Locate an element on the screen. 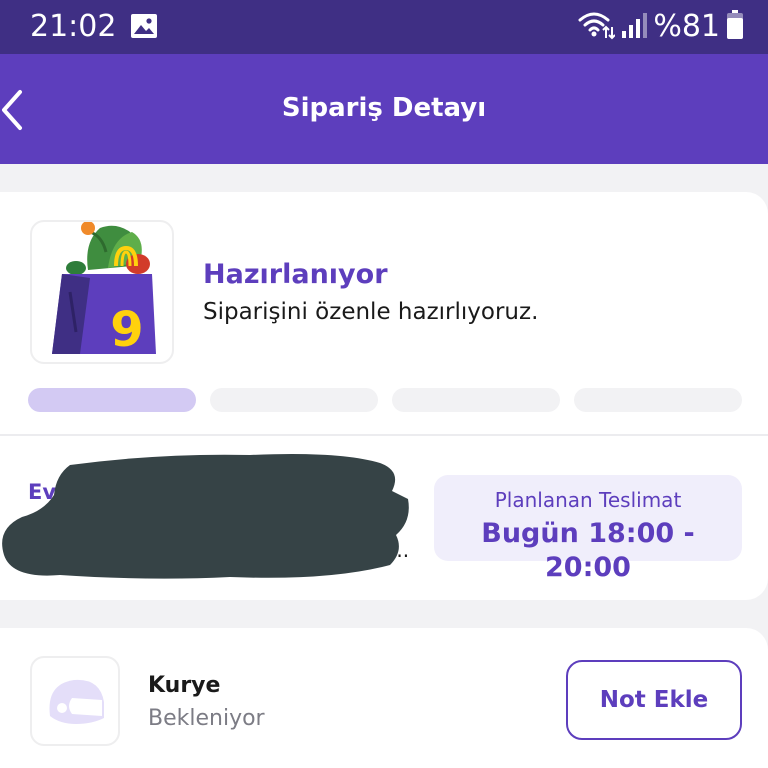  image-icon is located at coordinates (144, 28).